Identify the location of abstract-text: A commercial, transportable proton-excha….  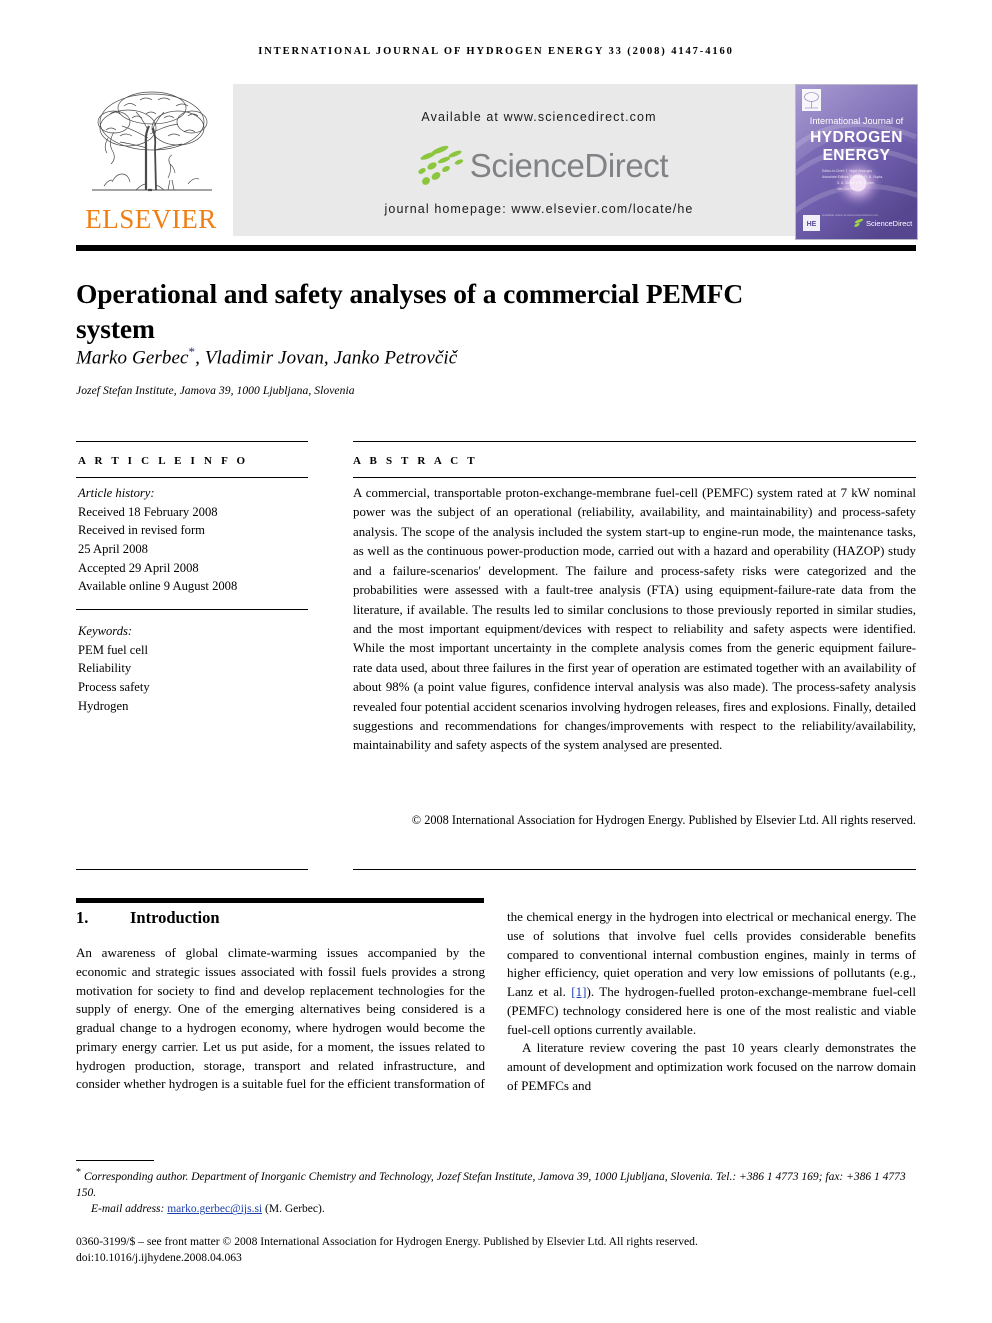
(634, 619).